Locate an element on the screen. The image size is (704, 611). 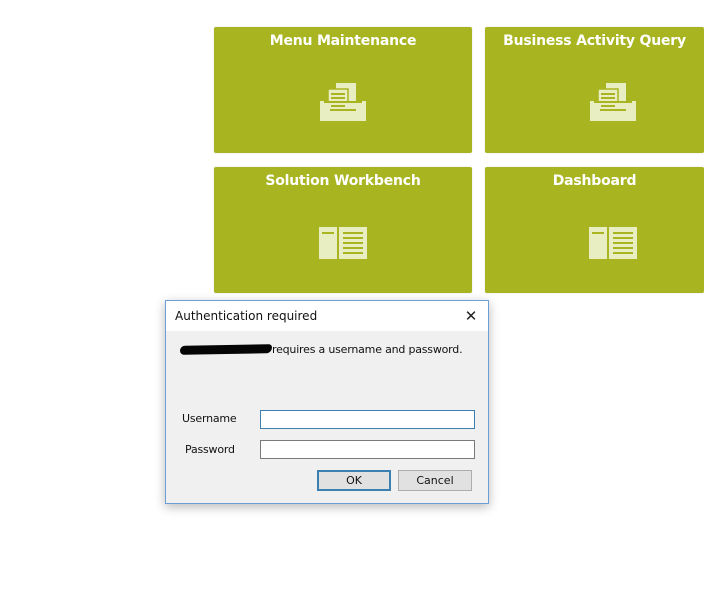
auth-message: requires a username and password. is located at coordinates (367, 349).